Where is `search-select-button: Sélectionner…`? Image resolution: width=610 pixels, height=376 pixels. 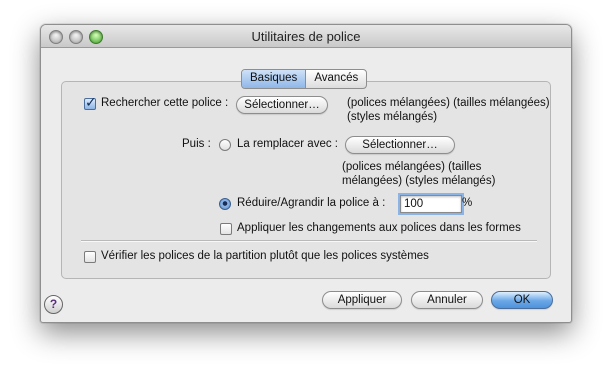
search-select-button: Sélectionner… is located at coordinates (282, 105).